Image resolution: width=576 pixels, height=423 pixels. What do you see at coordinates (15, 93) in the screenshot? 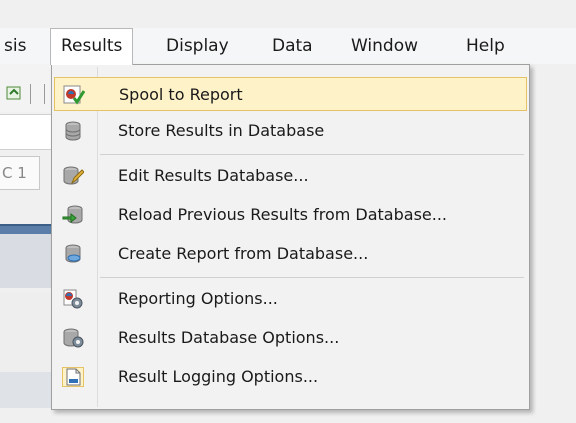
I see `toolbar-icon` at bounding box center [15, 93].